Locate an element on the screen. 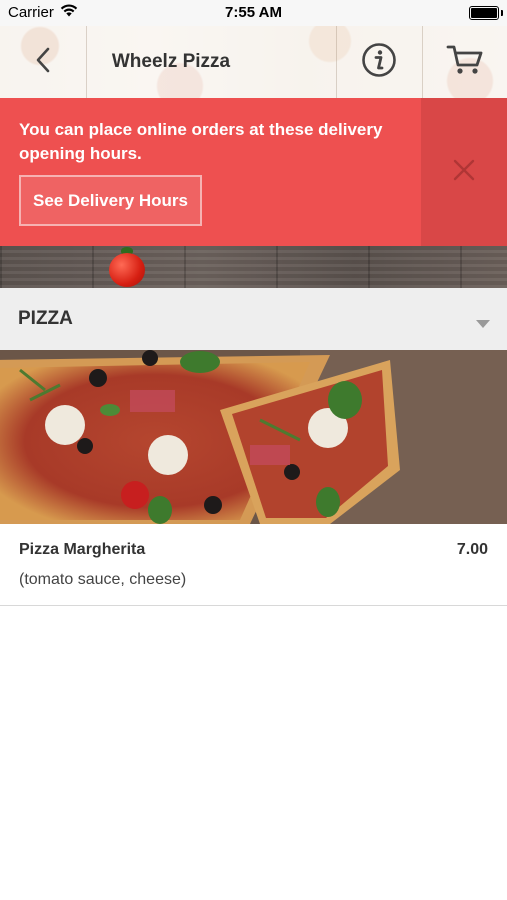  status-time: 7:55 AM is located at coordinates (253, 12).